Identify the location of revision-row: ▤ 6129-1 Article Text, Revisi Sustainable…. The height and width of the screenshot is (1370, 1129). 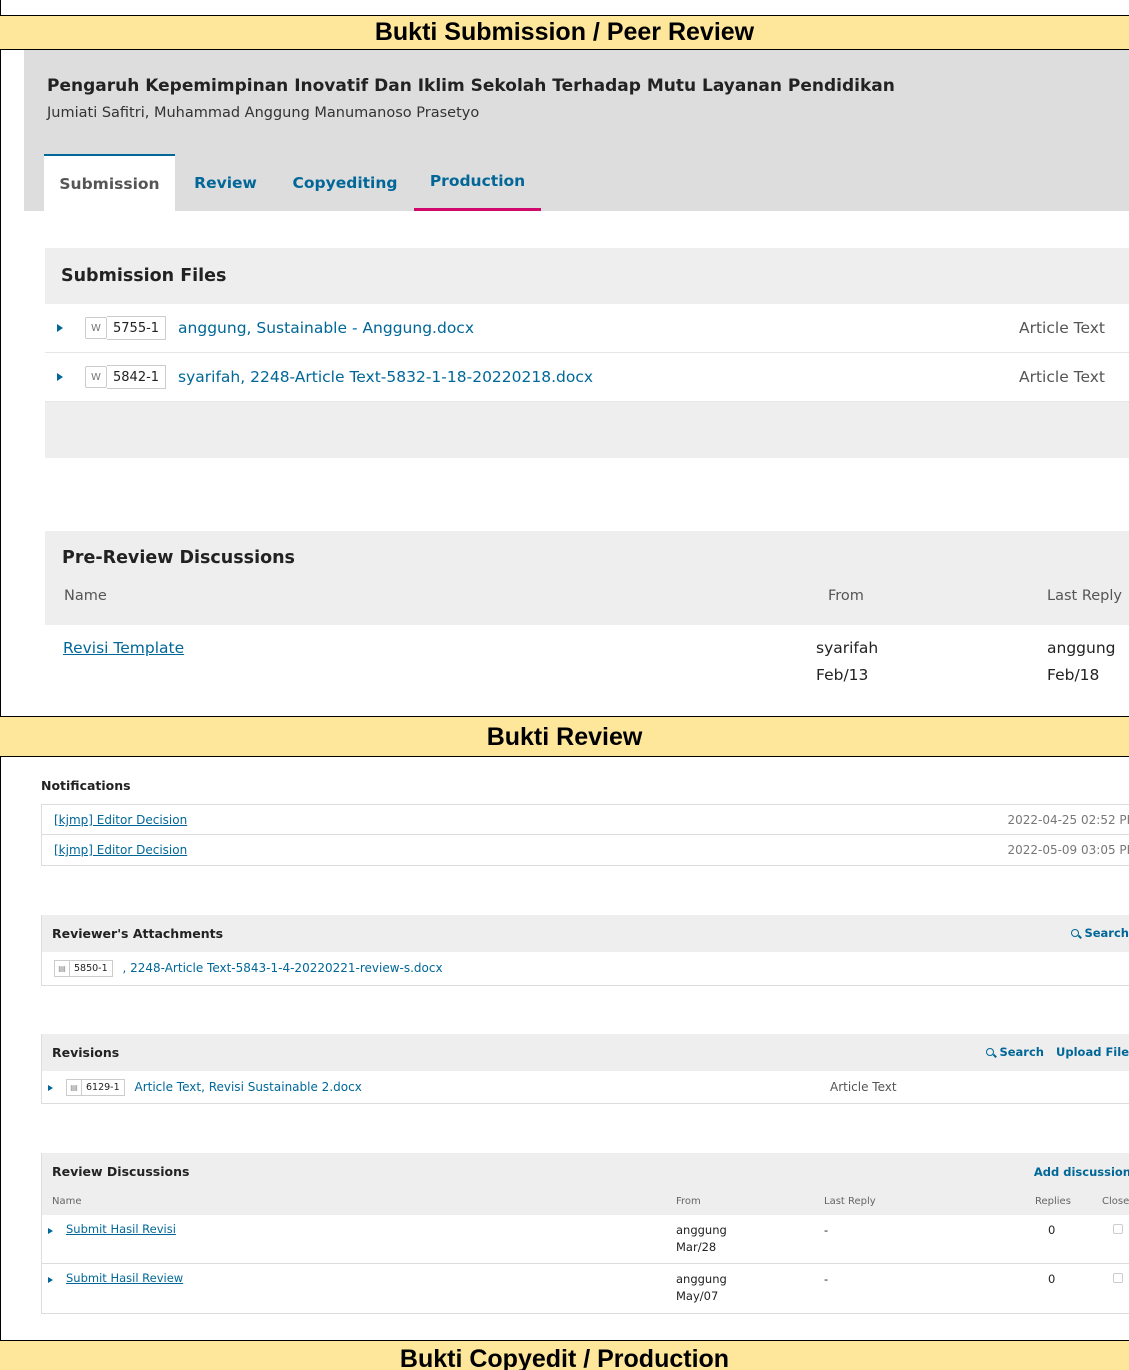
(585, 1087).